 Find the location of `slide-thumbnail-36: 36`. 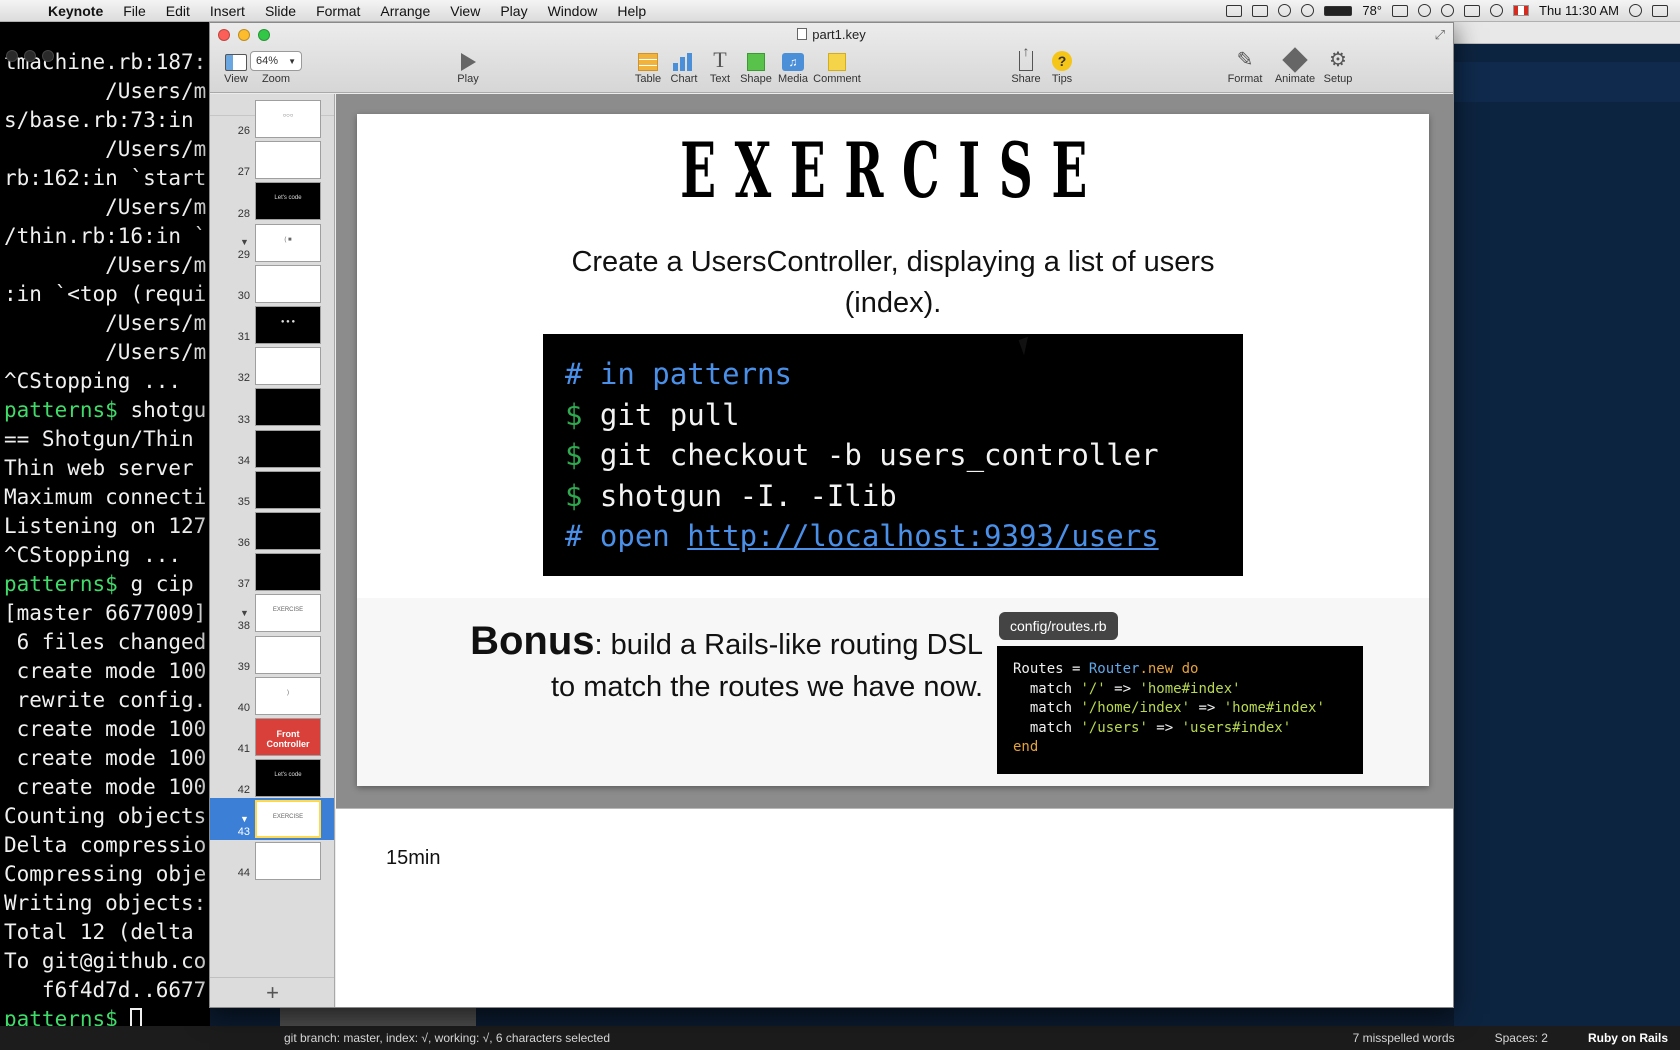

slide-thumbnail-36: 36 is located at coordinates (272, 530).